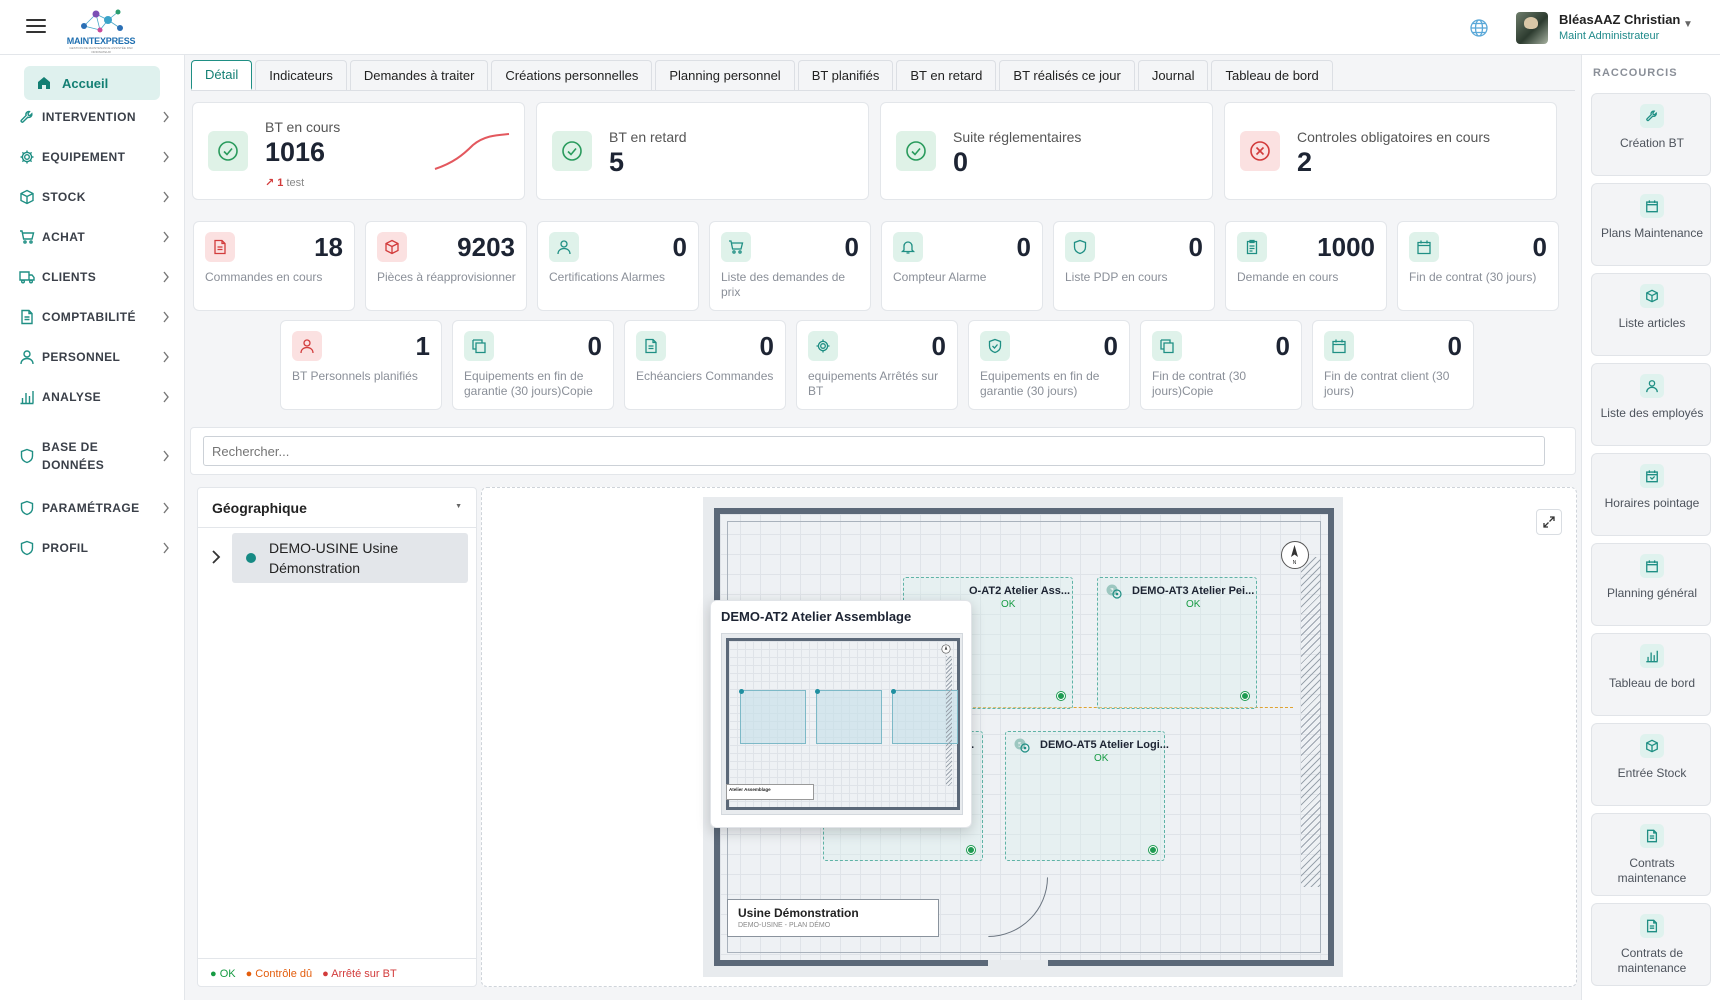 This screenshot has height=1000, width=1720. What do you see at coordinates (1619, 19) in the screenshot?
I see `user-name: BléasAAZ Christian` at bounding box center [1619, 19].